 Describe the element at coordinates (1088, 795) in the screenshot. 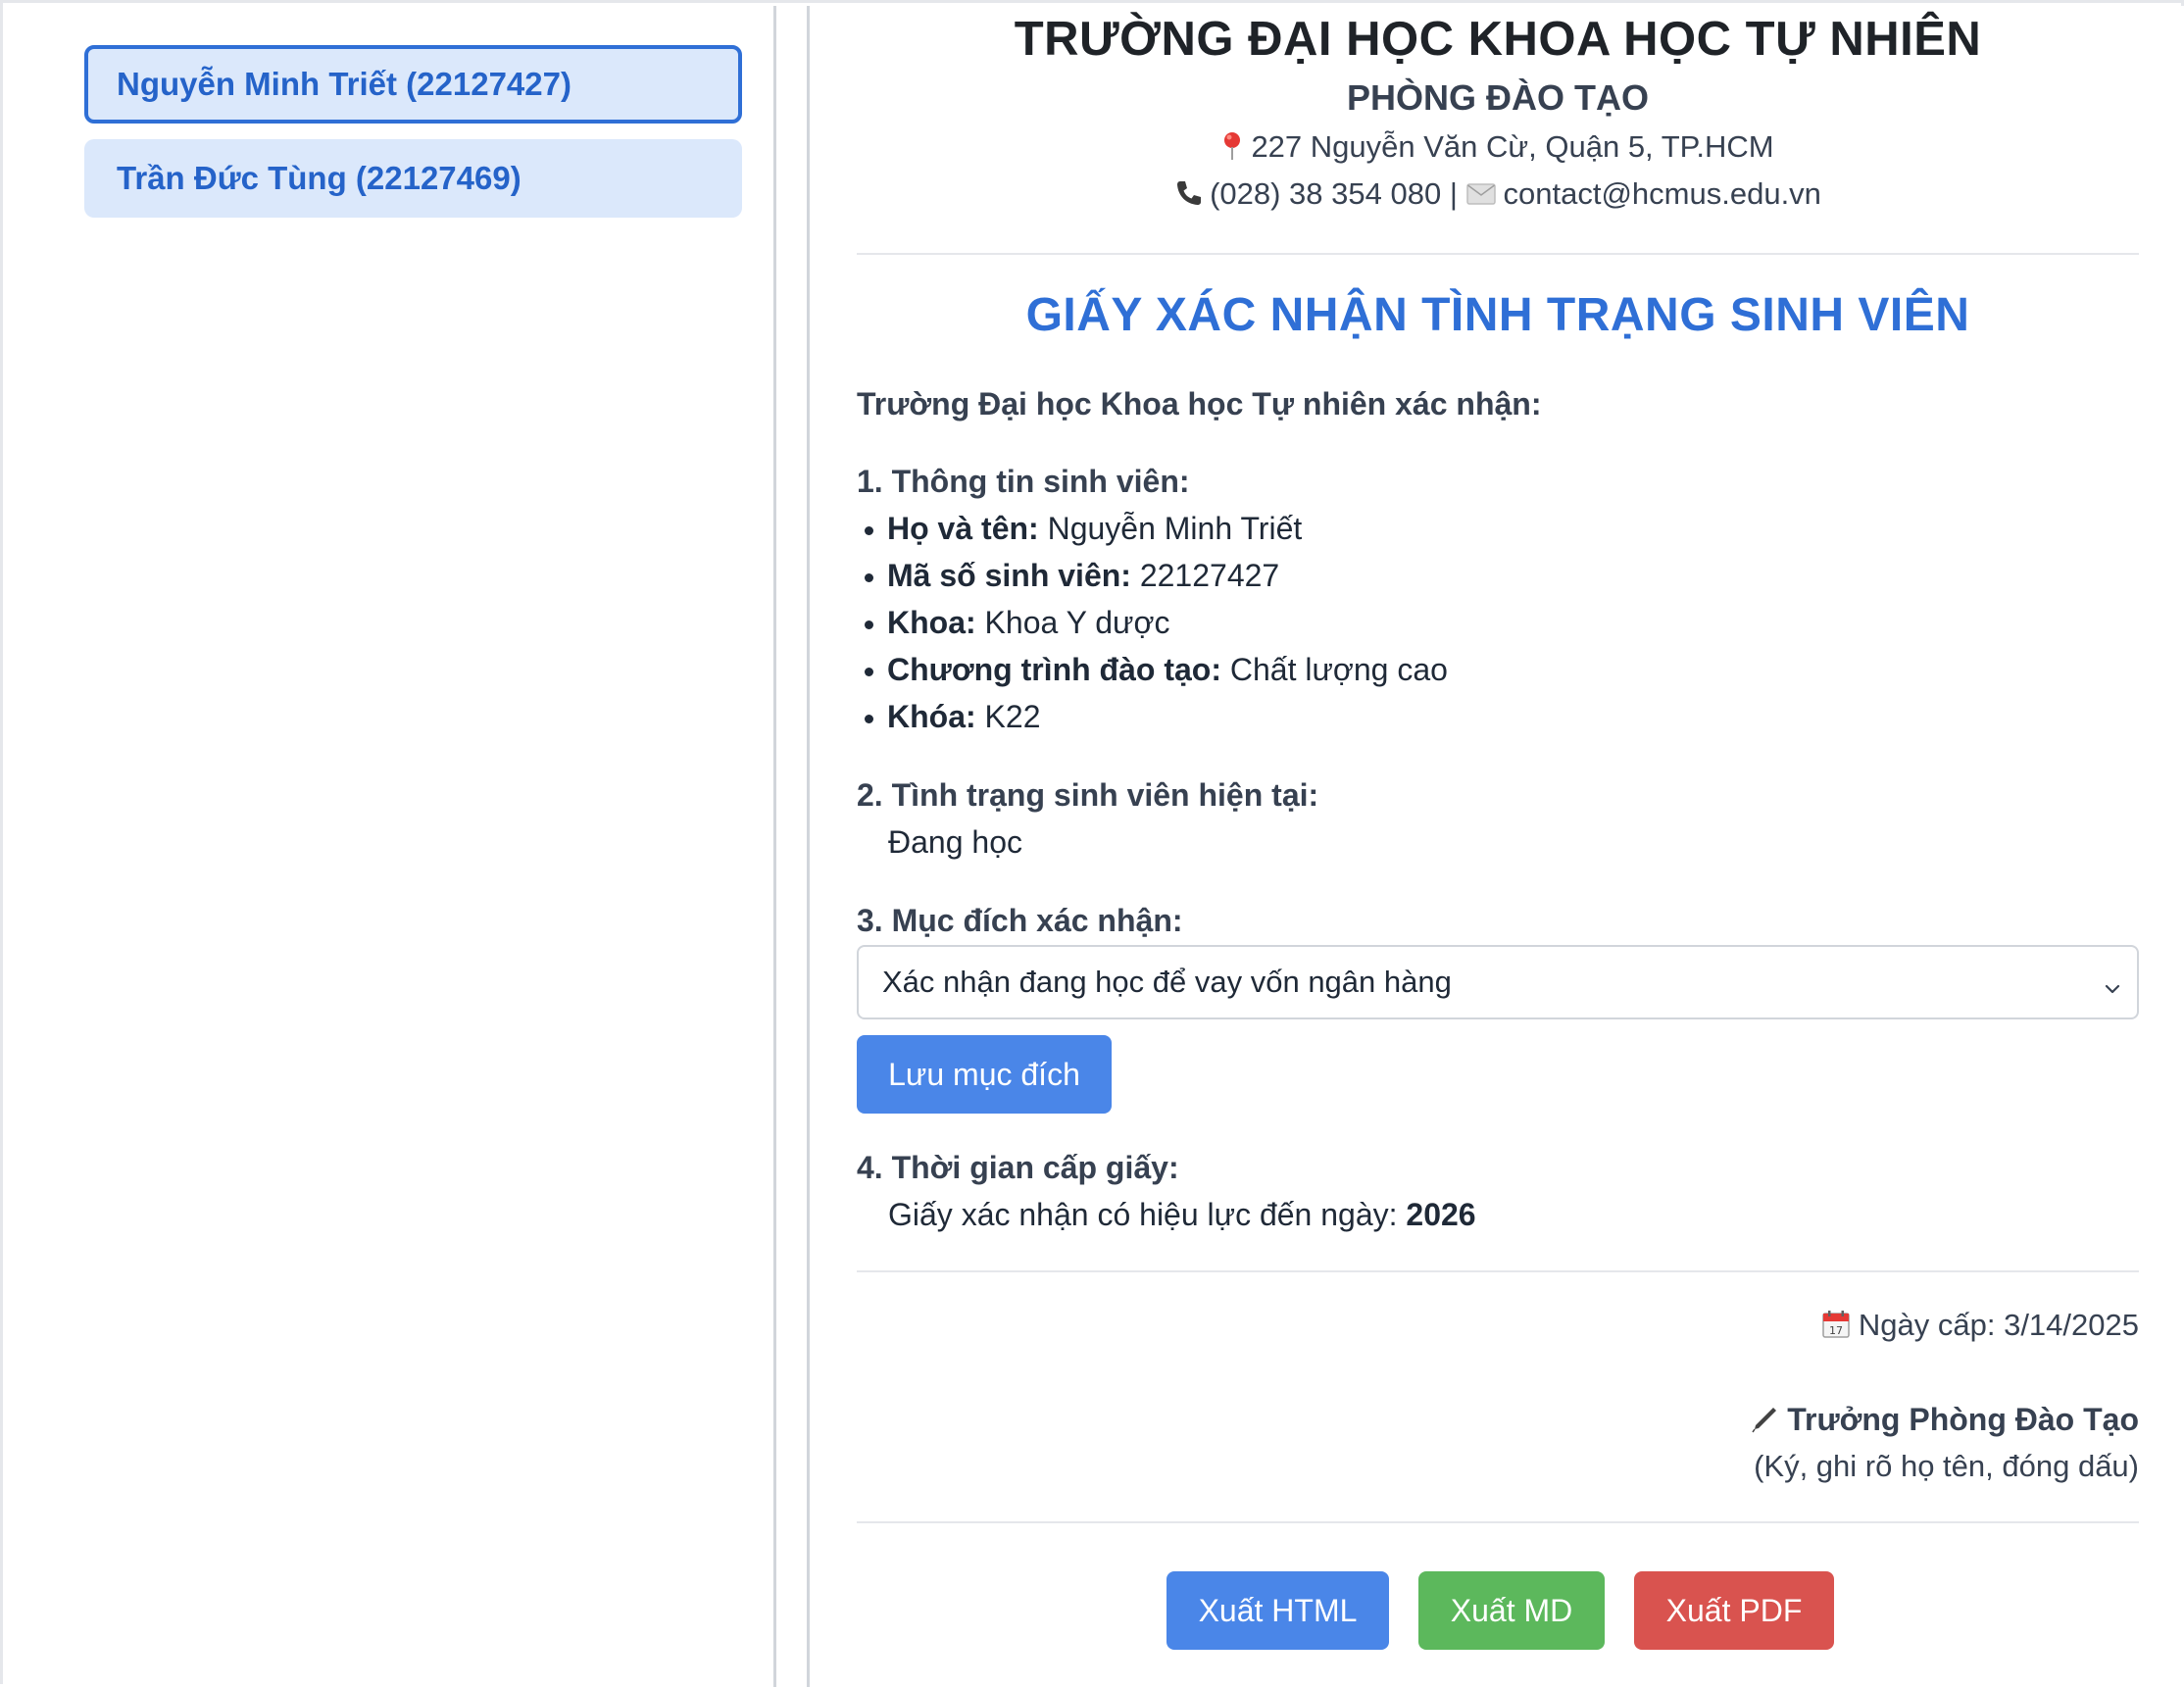

I see `section-2-heading: 2. Tình trạng sinh viên hiện tại:` at that location.